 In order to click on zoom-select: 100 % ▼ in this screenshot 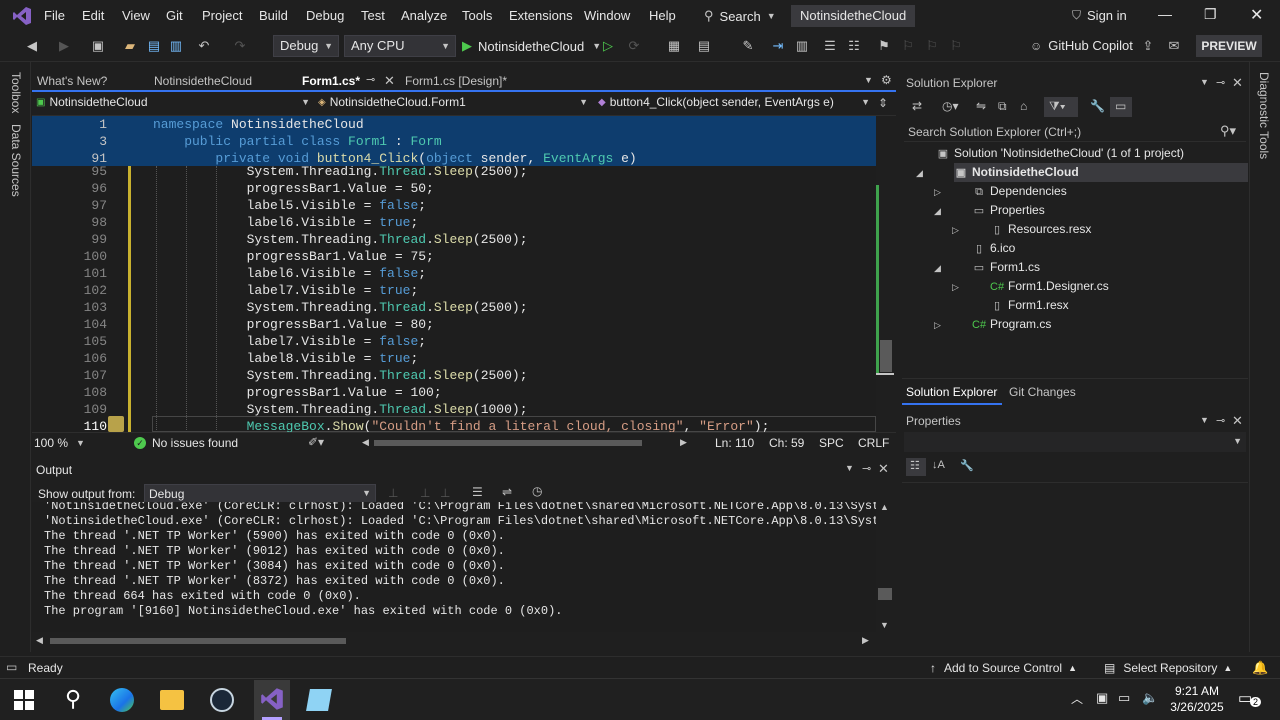, I will do `click(59, 443)`.